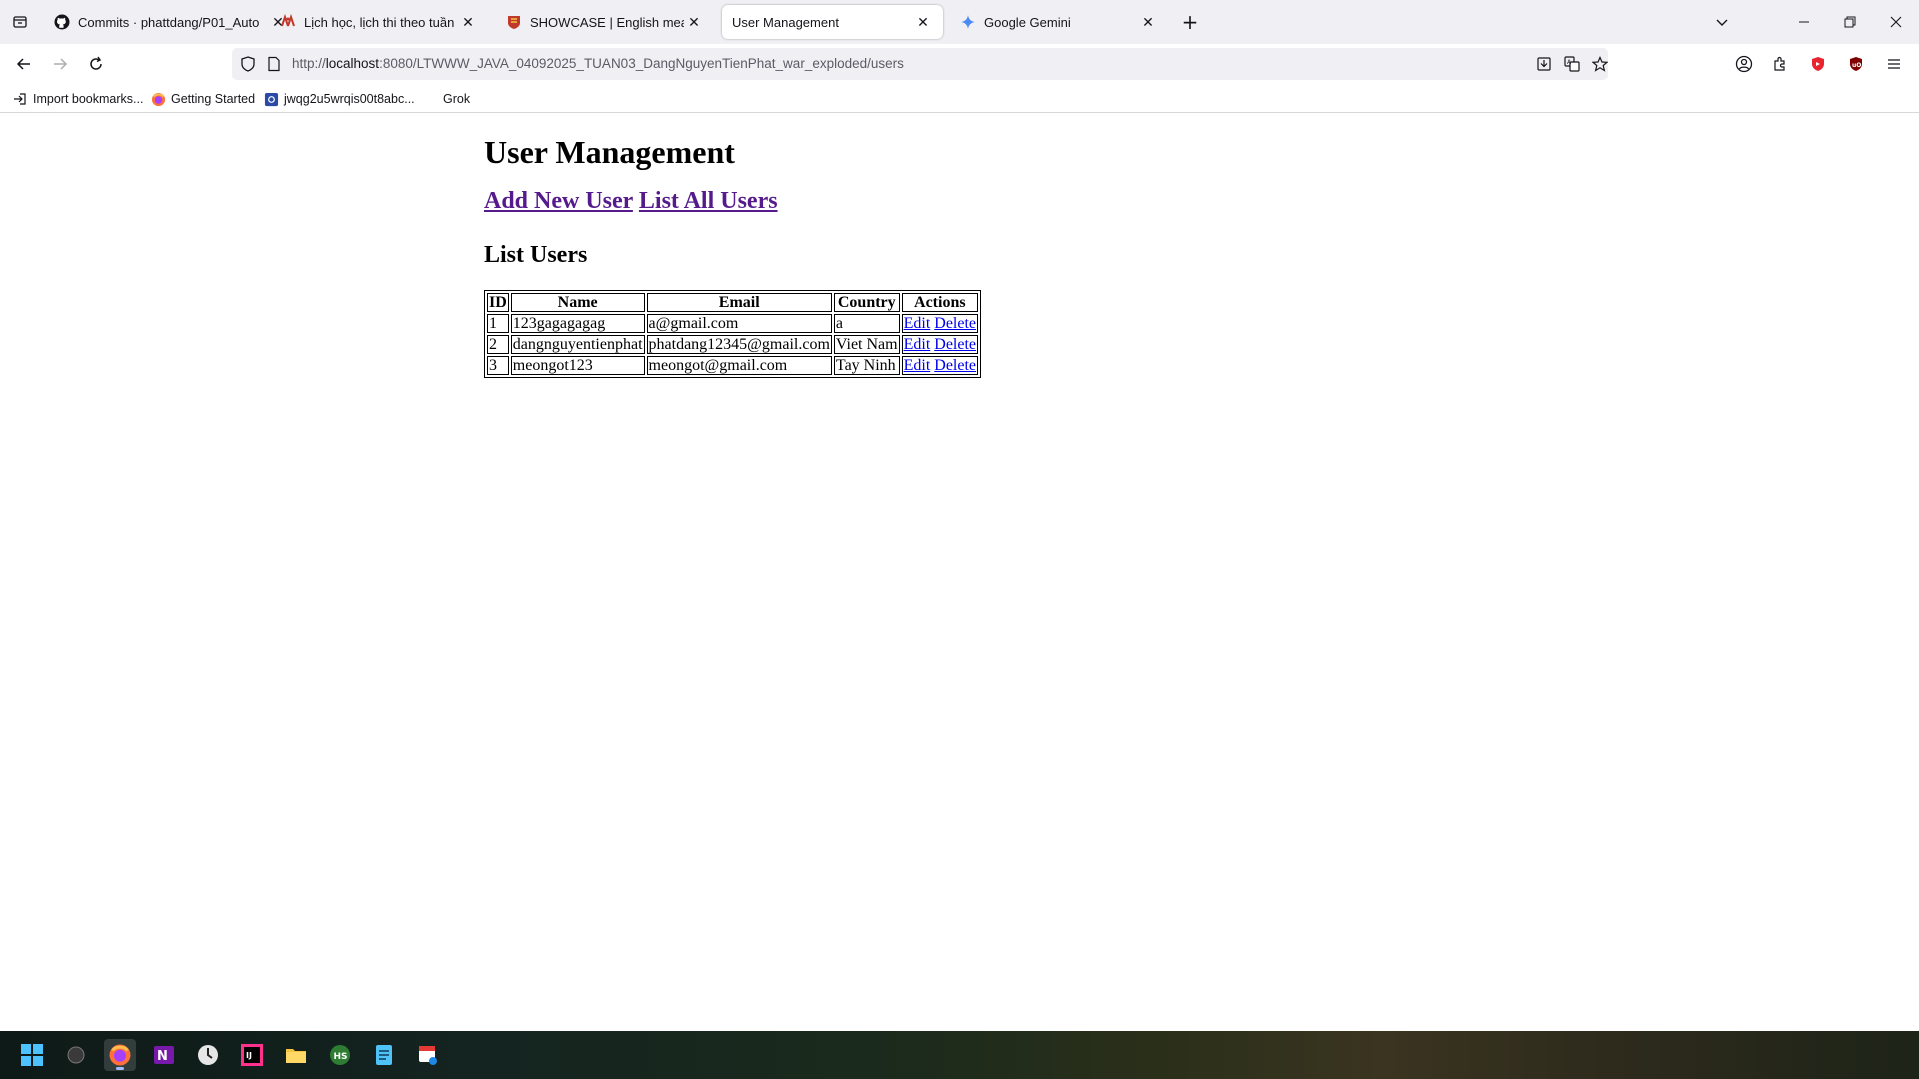 The image size is (1919, 1079). I want to click on page-info-icon, so click(274, 64).